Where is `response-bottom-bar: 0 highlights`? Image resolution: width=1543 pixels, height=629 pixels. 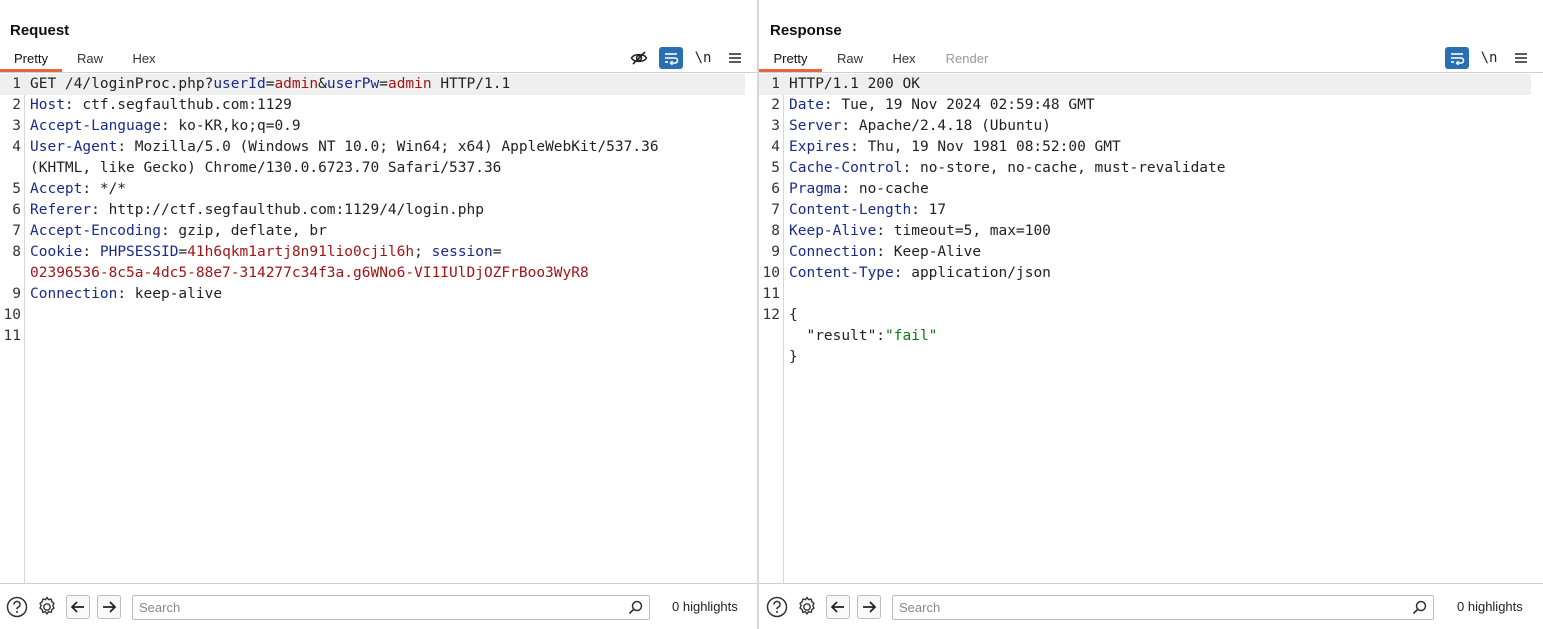 response-bottom-bar: 0 highlights is located at coordinates (1151, 606).